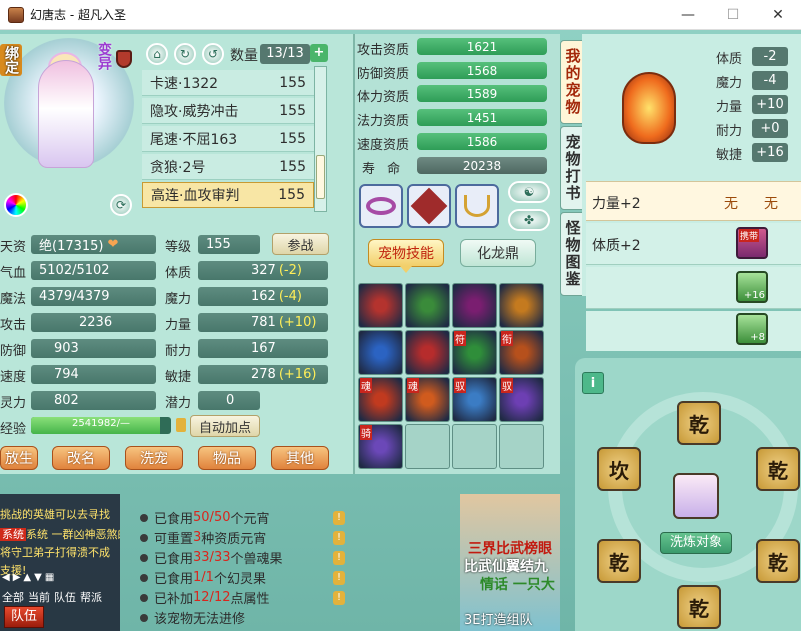  What do you see at coordinates (93, 322) in the screenshot?
I see `atk-value: 2236` at bounding box center [93, 322].